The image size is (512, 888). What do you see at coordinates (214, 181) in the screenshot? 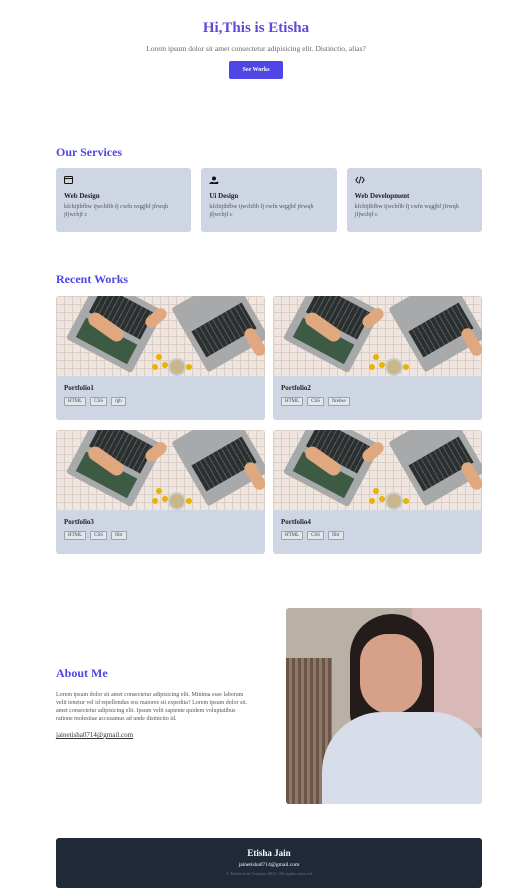
I see `hand-holding-icon` at bounding box center [214, 181].